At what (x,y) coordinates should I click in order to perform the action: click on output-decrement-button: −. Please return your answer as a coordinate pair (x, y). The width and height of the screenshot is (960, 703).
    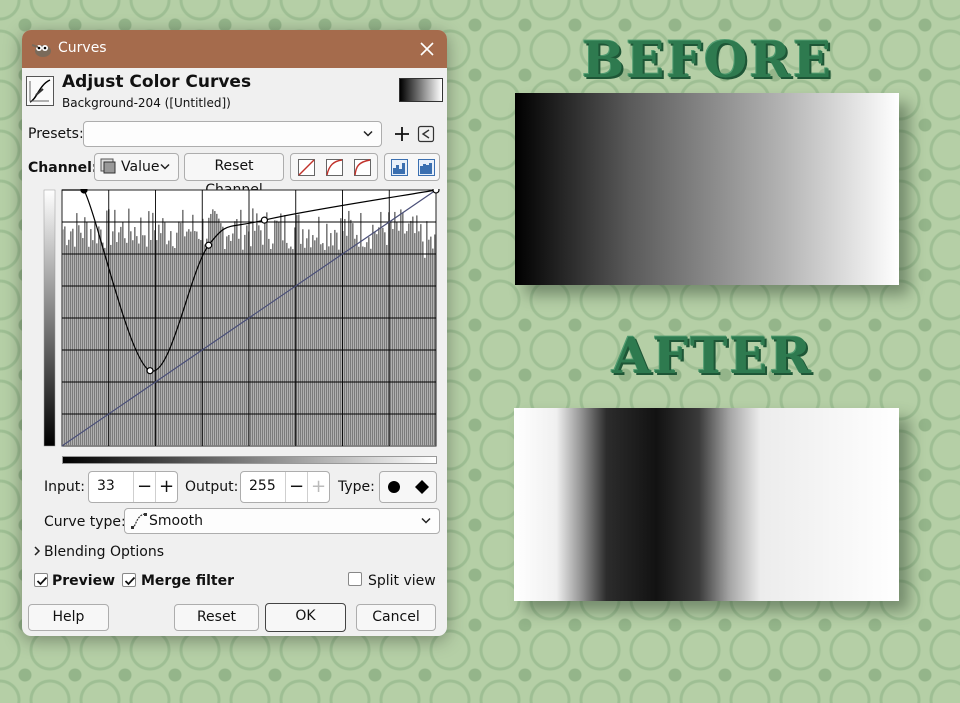
    Looking at the image, I should click on (296, 487).